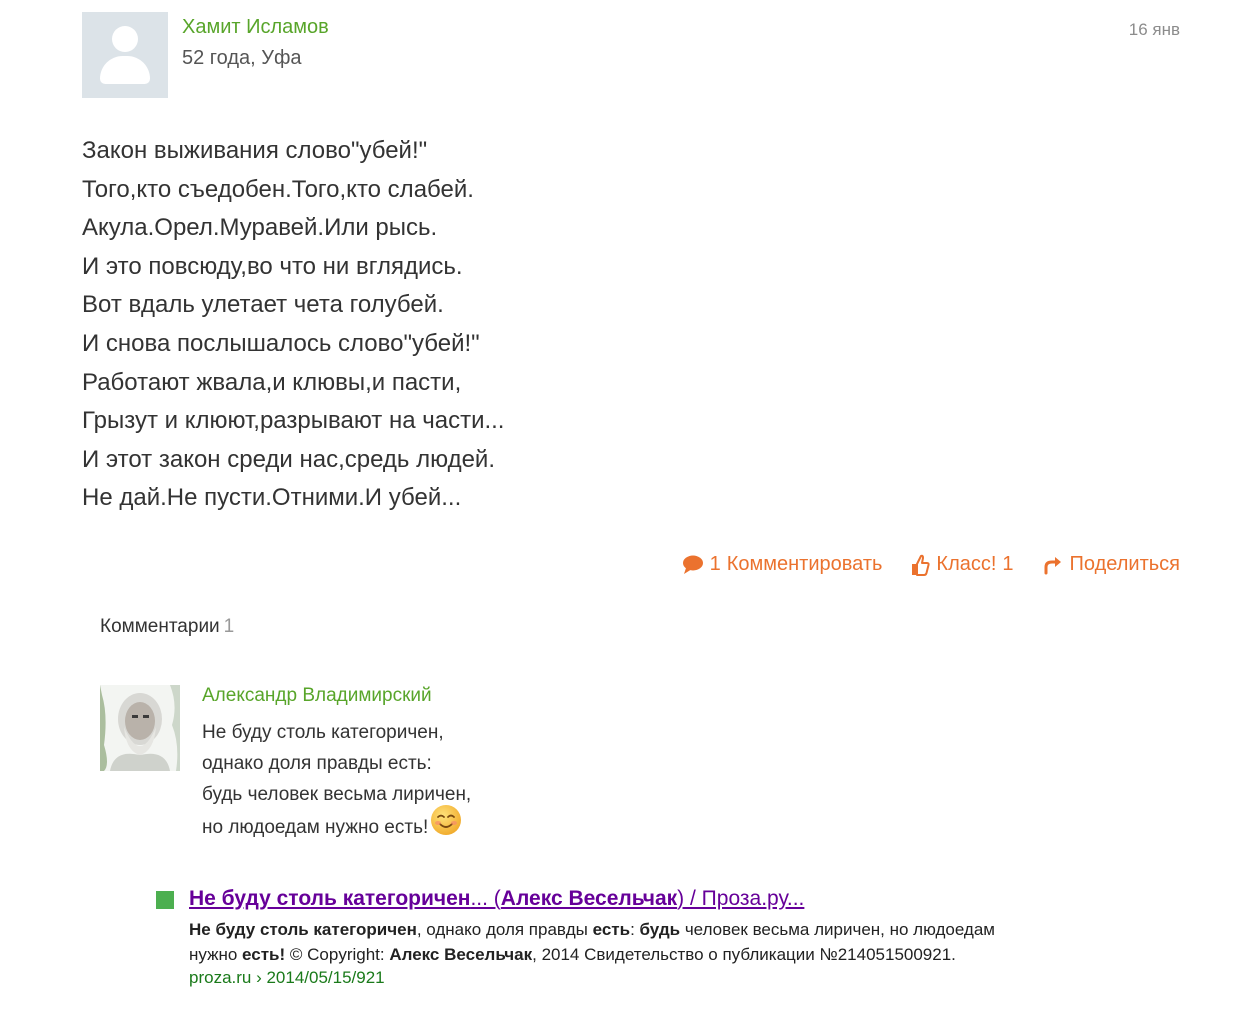 Image resolution: width=1254 pixels, height=1020 pixels. I want to click on snippet-part: Не буду столь категоричен, so click(303, 929).